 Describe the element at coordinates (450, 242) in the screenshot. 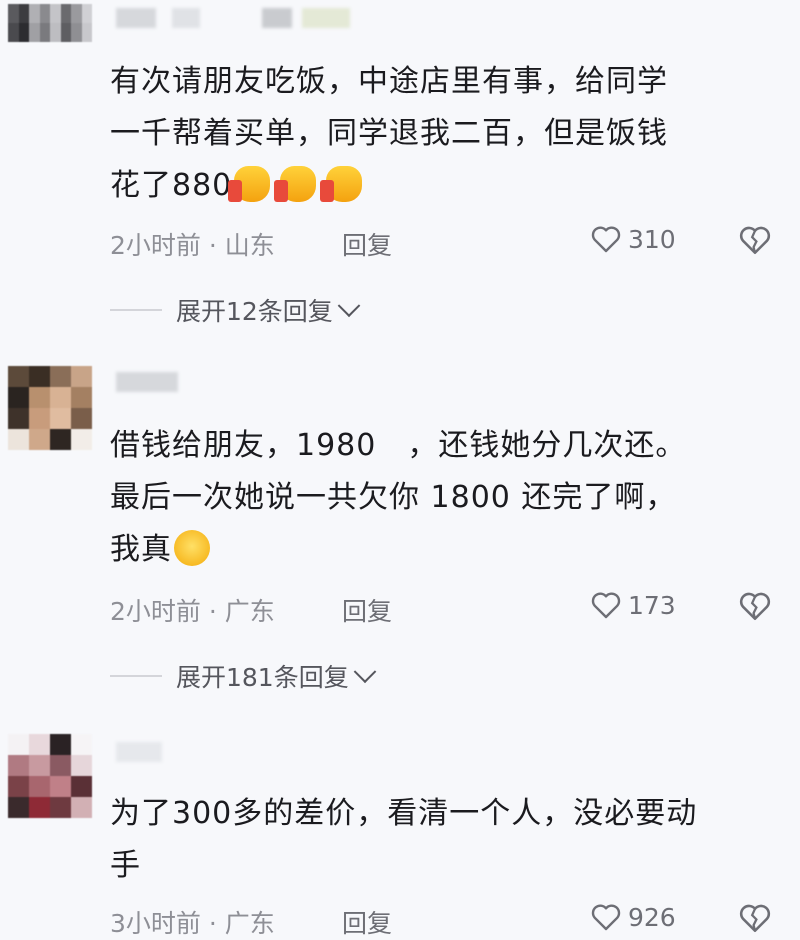

I see `comment-meta: 2小时前 · 山东 回复 310` at that location.